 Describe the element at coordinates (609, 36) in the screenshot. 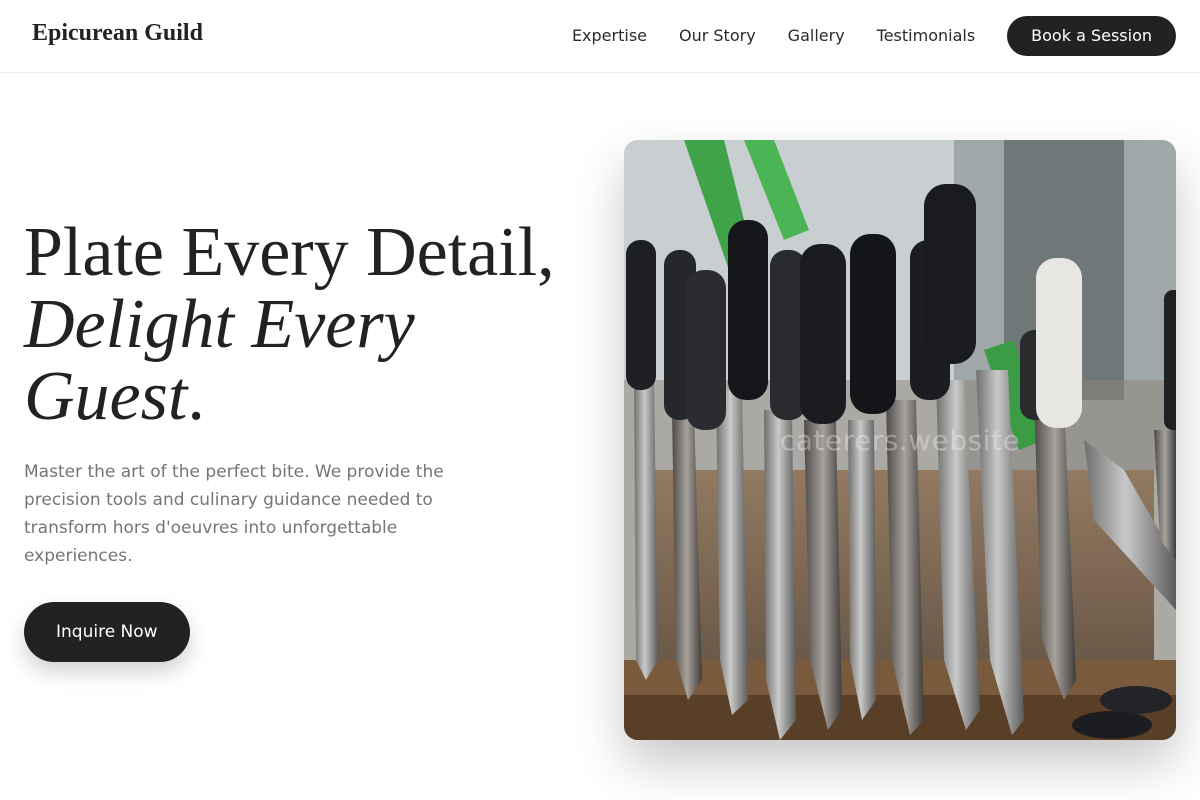

I see `nav-link-expertise: Expertise` at that location.